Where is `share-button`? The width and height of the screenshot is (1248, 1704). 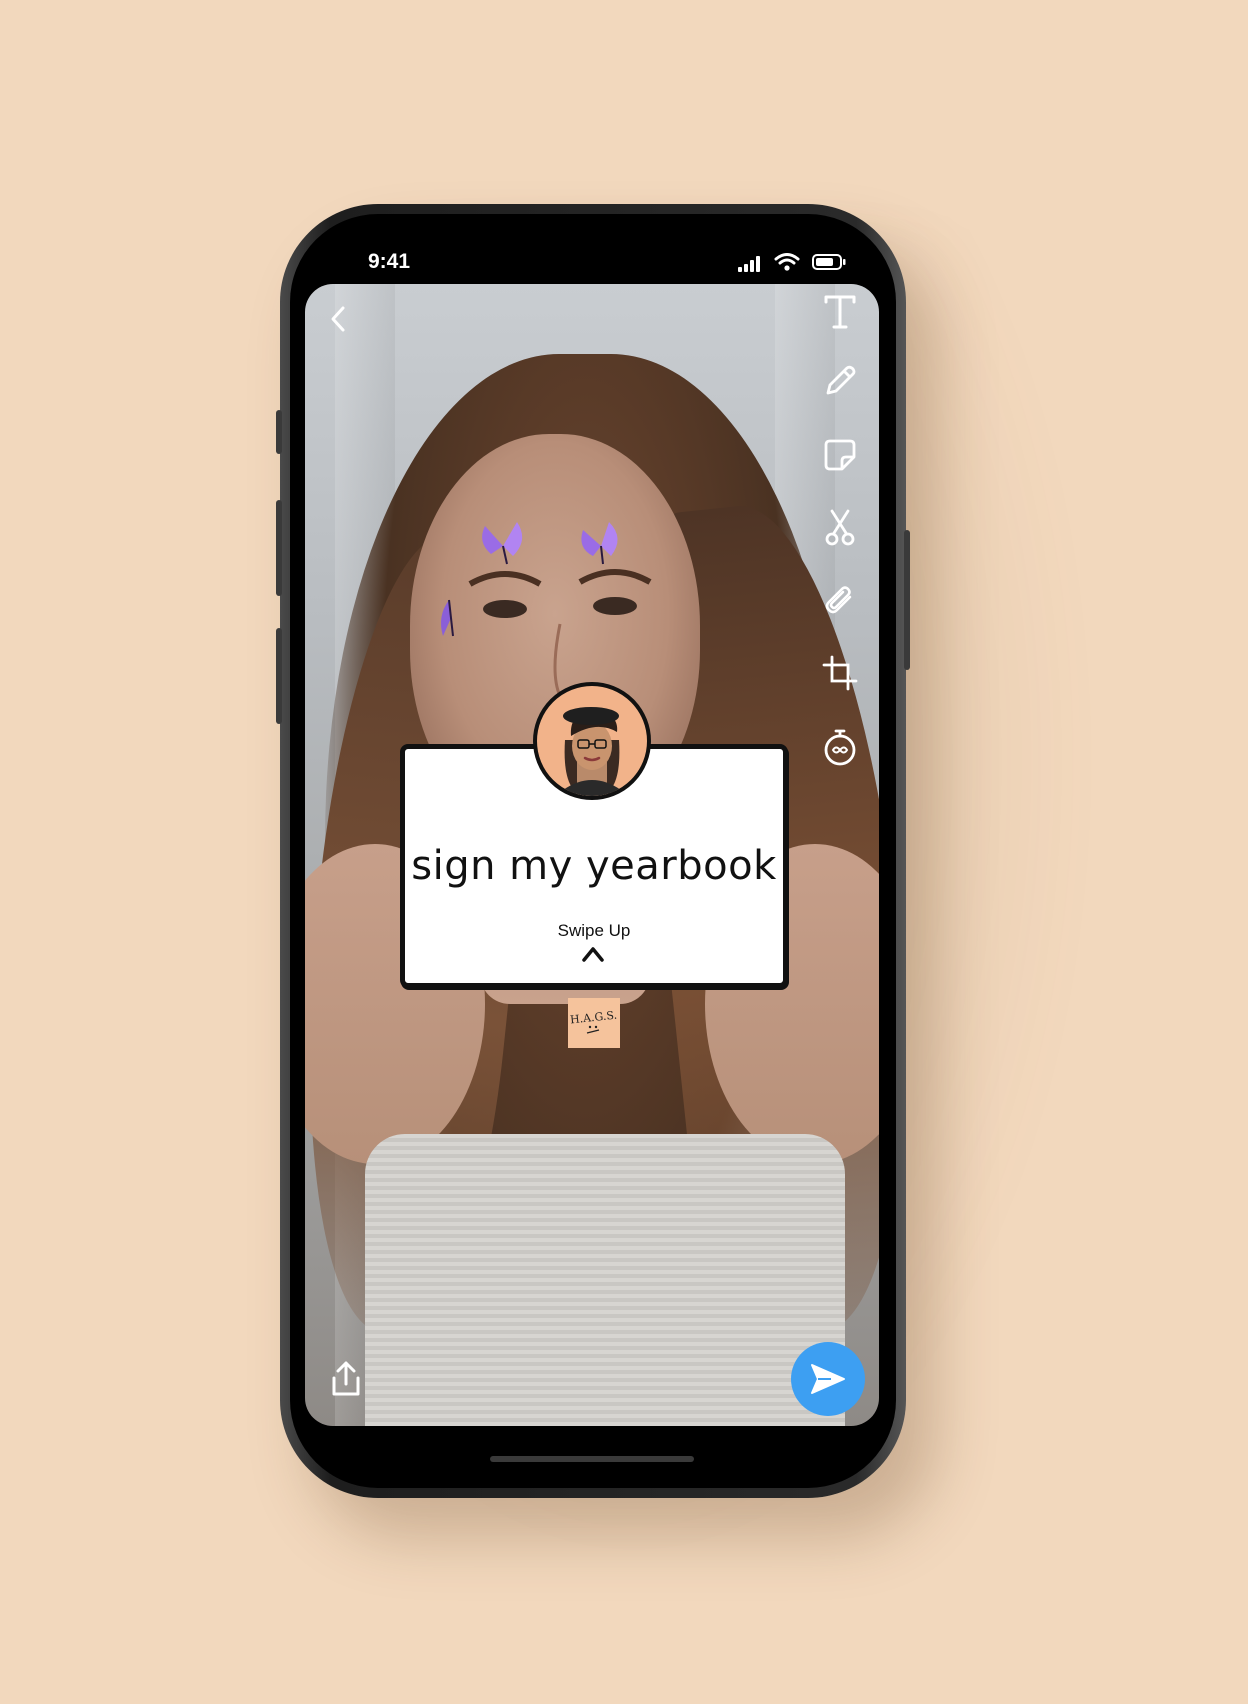
share-button is located at coordinates (346, 1379).